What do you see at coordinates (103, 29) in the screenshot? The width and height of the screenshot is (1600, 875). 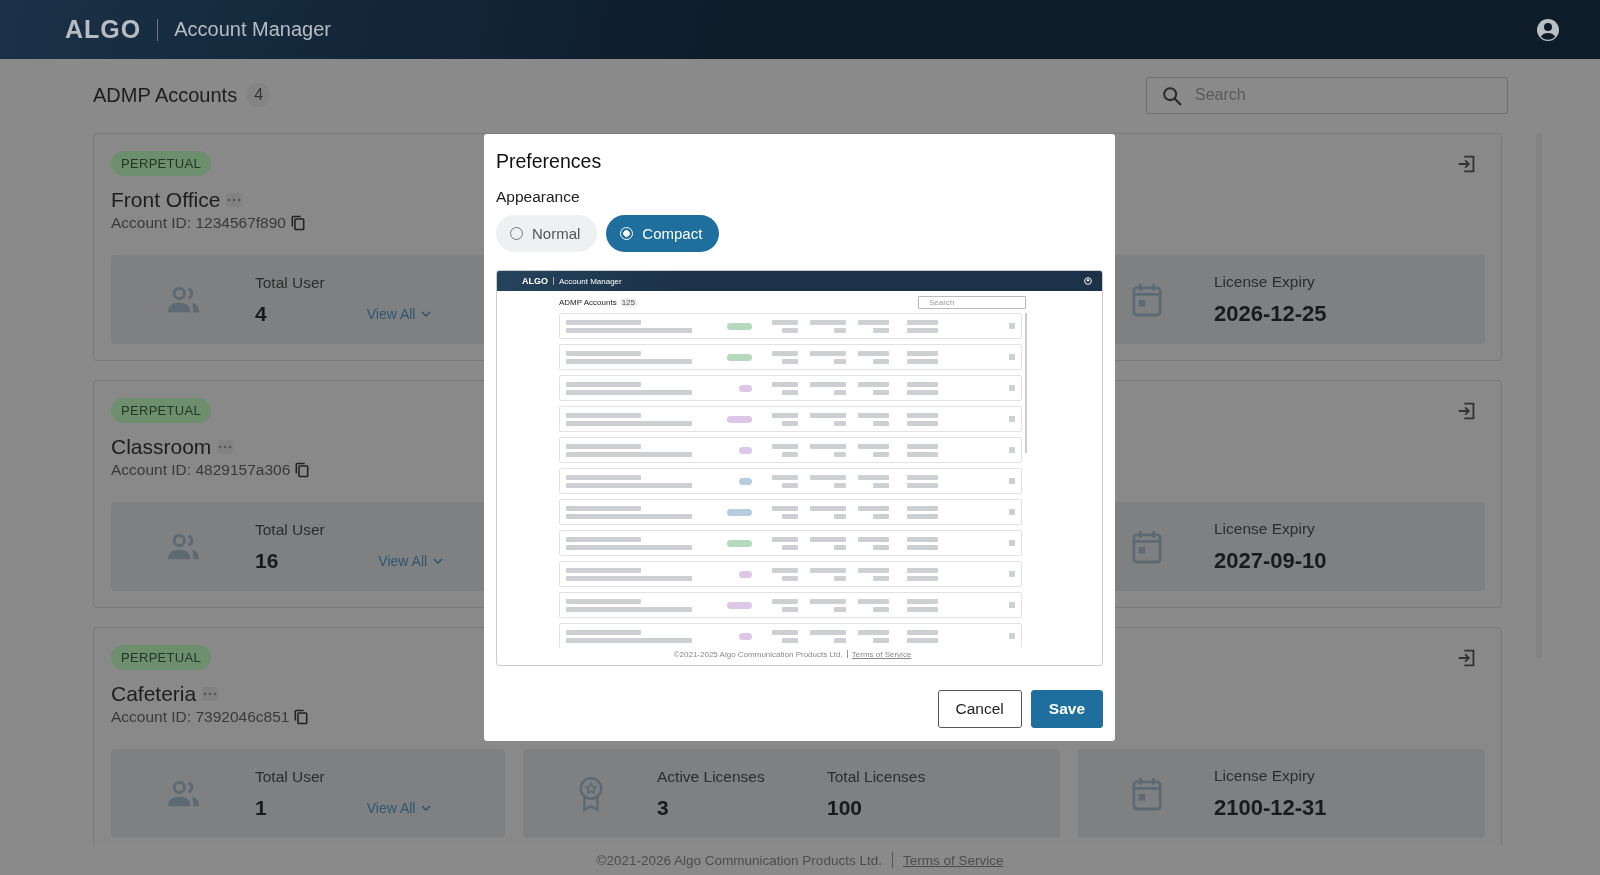 I see `logo: ALGO` at bounding box center [103, 29].